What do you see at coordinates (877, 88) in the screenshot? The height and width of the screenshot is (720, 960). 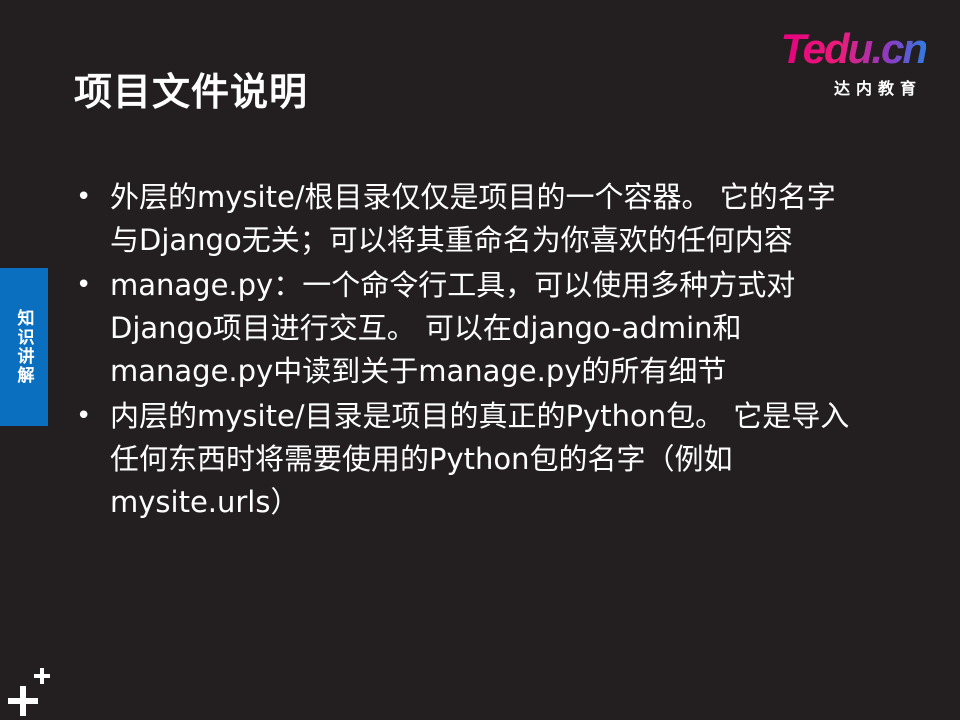 I see `logo-subtitle: 达内教育` at bounding box center [877, 88].